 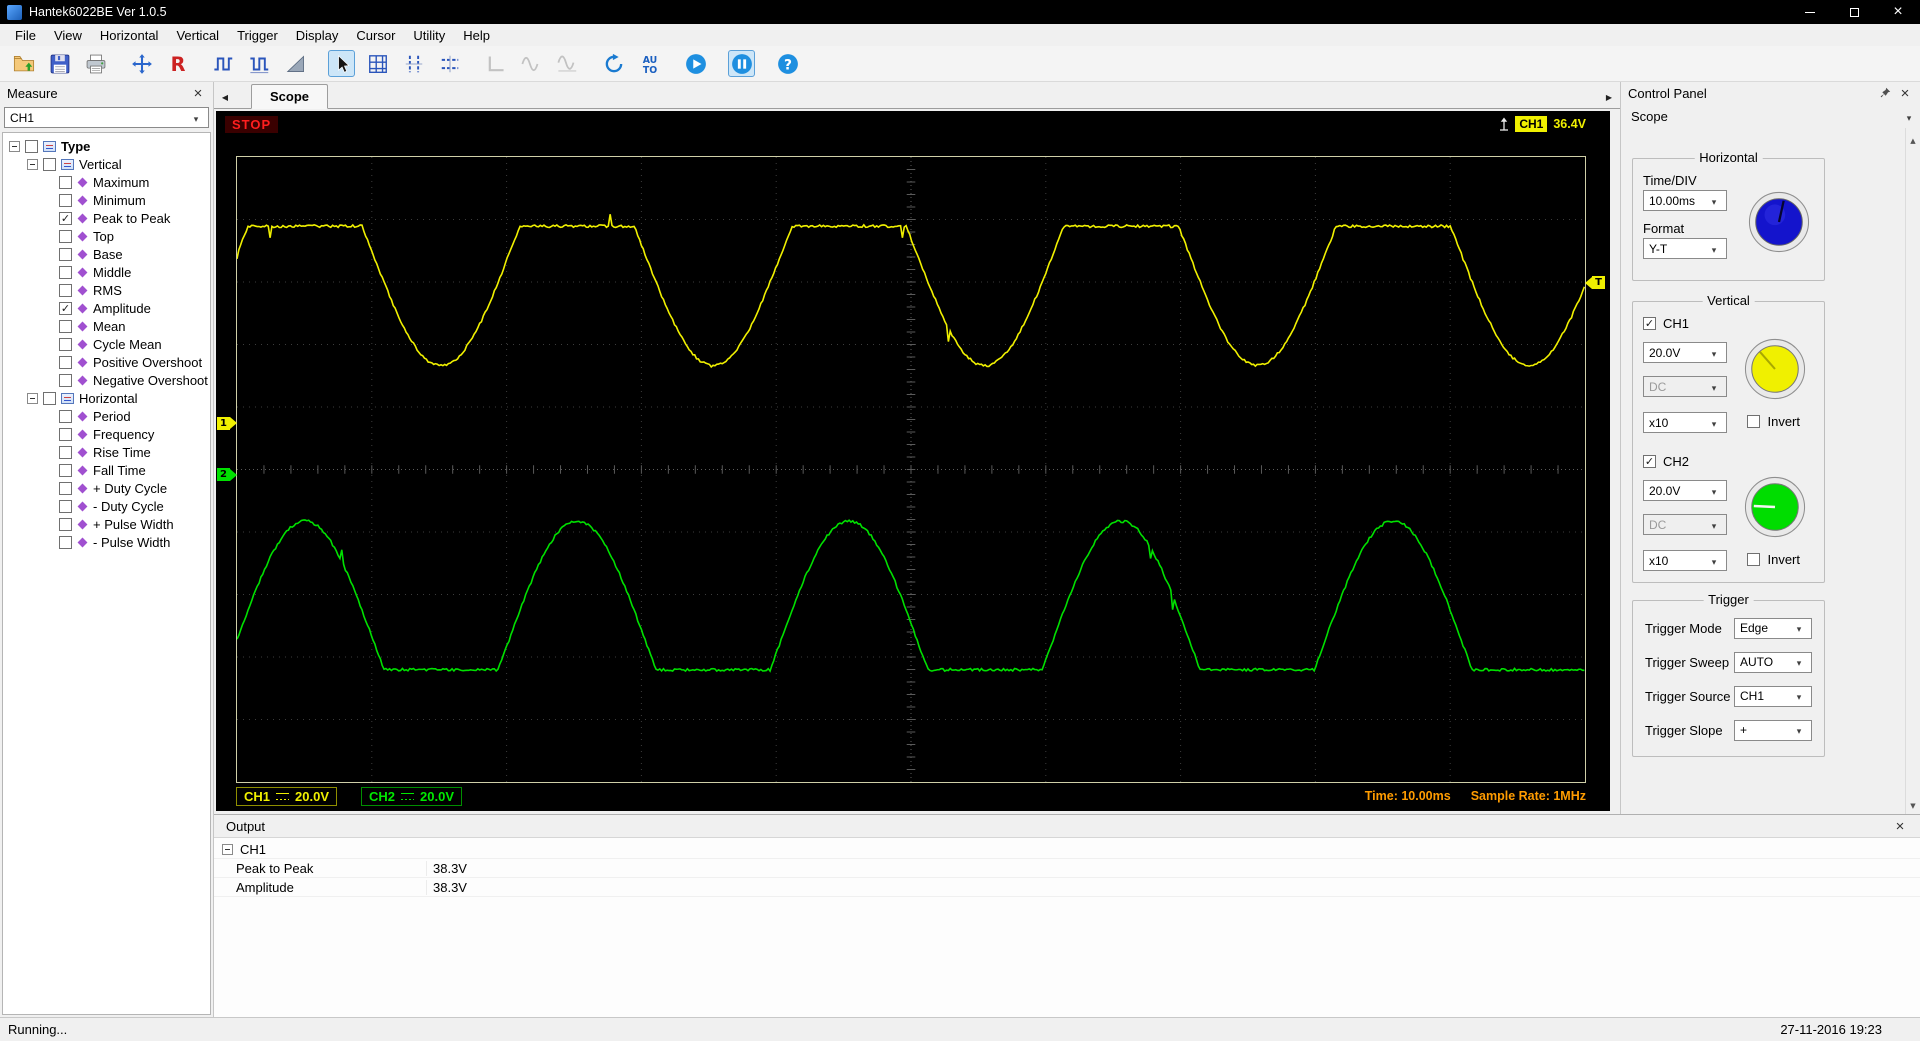 What do you see at coordinates (106, 488) in the screenshot?
I see `tree-item: + Duty Cycle` at bounding box center [106, 488].